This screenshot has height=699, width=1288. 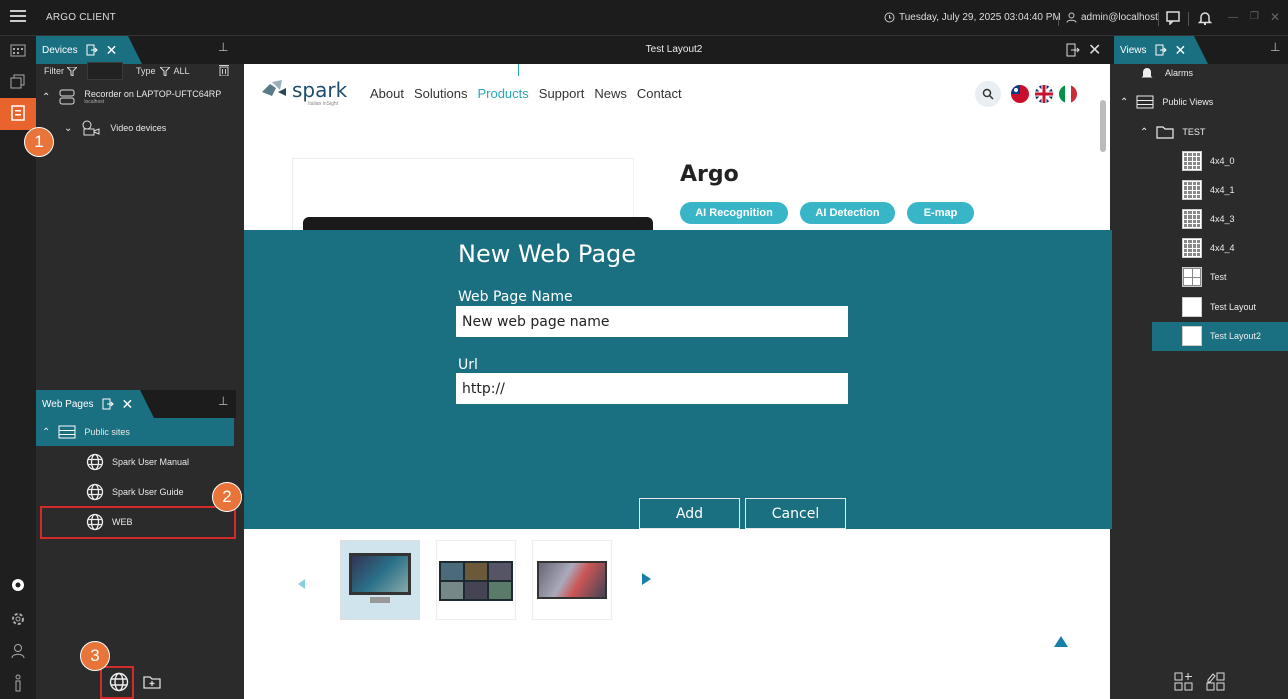 What do you see at coordinates (1112, 17) in the screenshot?
I see `user-menu: admin@localhost` at bounding box center [1112, 17].